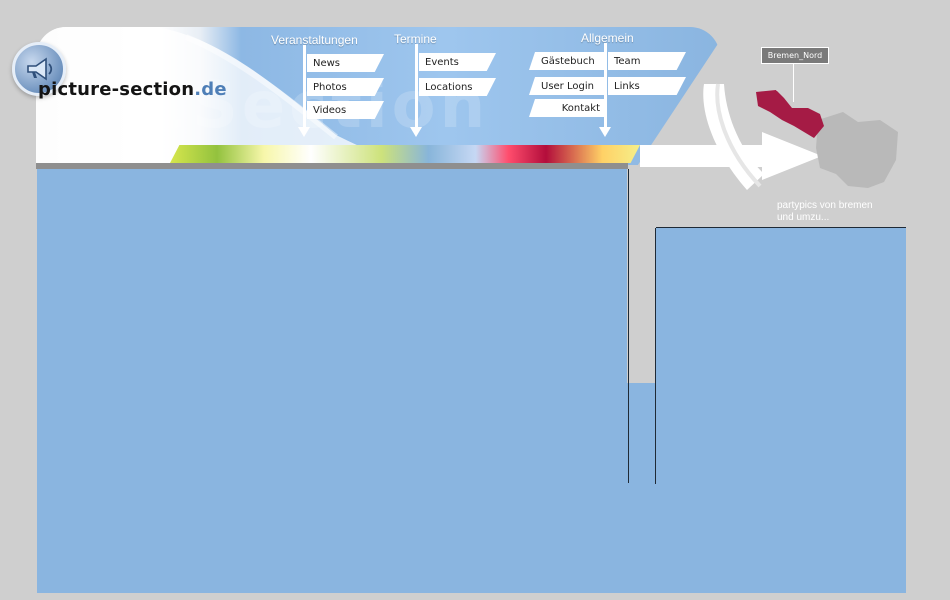 This screenshot has width=950, height=600. I want to click on panel-connector, so click(641, 488).